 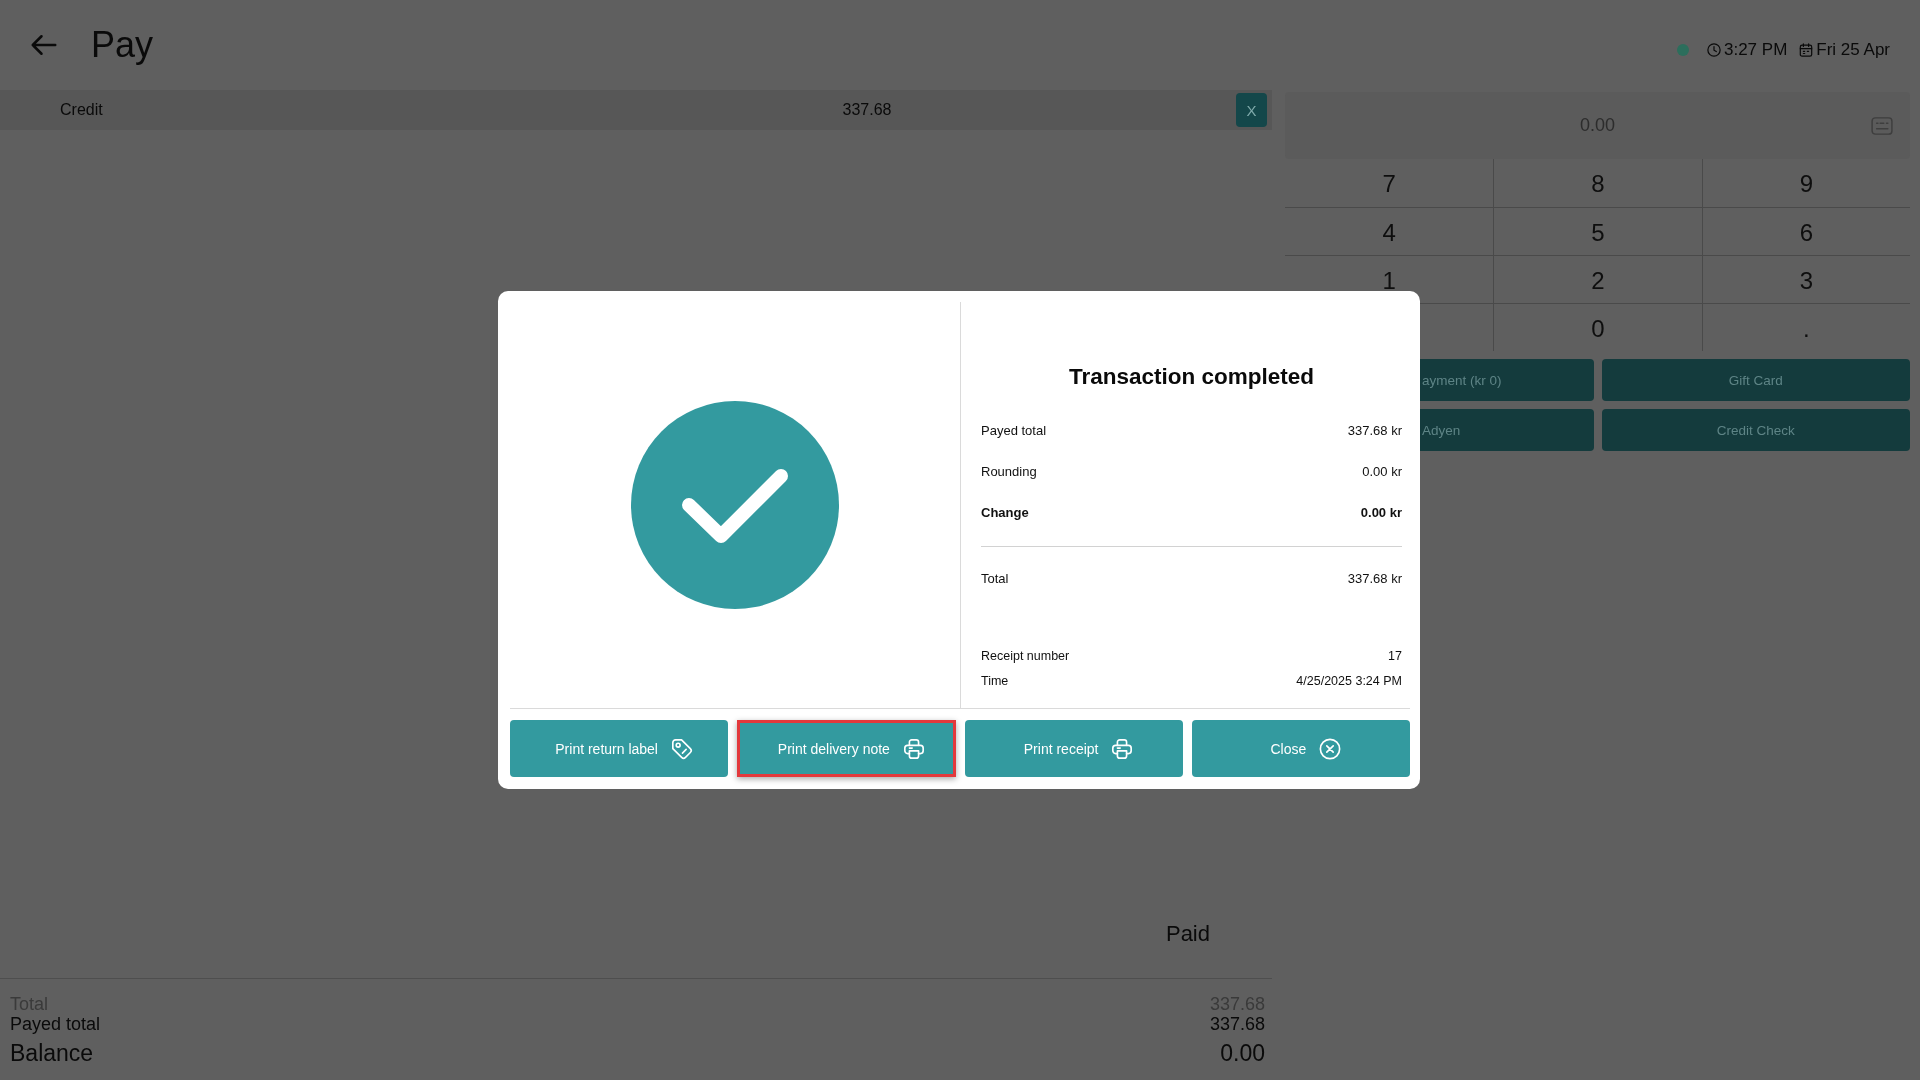 What do you see at coordinates (1806, 184) in the screenshot?
I see `keypad-key: 9` at bounding box center [1806, 184].